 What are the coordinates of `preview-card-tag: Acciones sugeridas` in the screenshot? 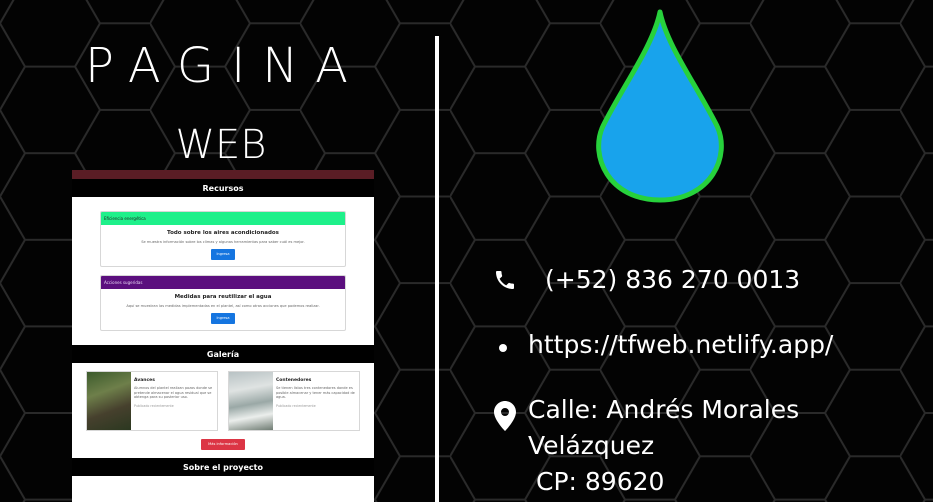 It's located at (223, 282).